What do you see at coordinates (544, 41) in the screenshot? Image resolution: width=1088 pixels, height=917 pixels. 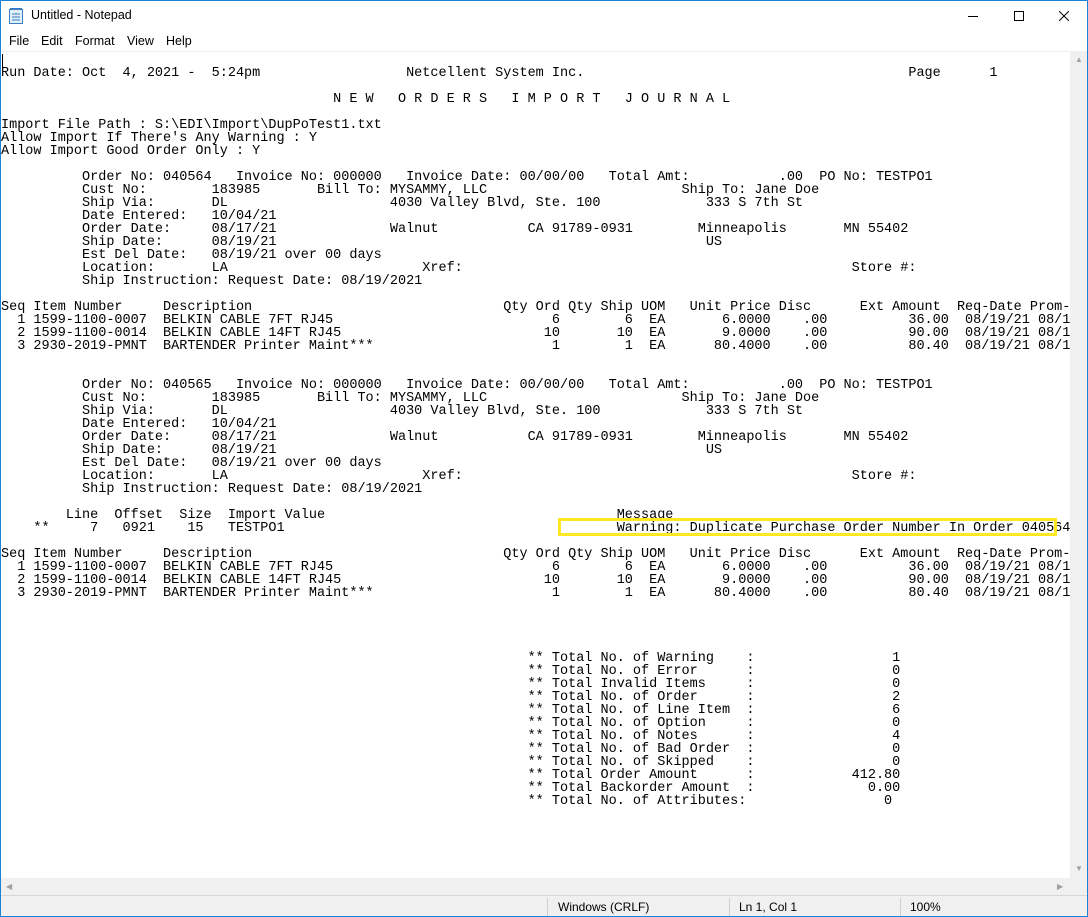 I see `menu-bar: File Edit Format View Help` at bounding box center [544, 41].